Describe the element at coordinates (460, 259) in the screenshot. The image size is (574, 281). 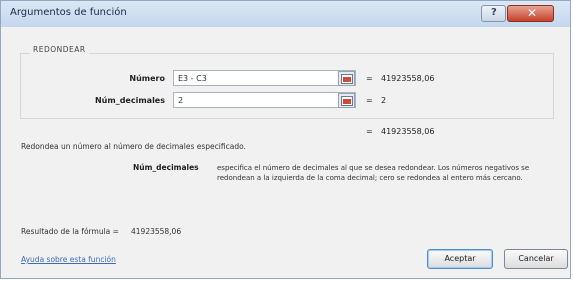
I see `ok-button: Aceptar` at that location.